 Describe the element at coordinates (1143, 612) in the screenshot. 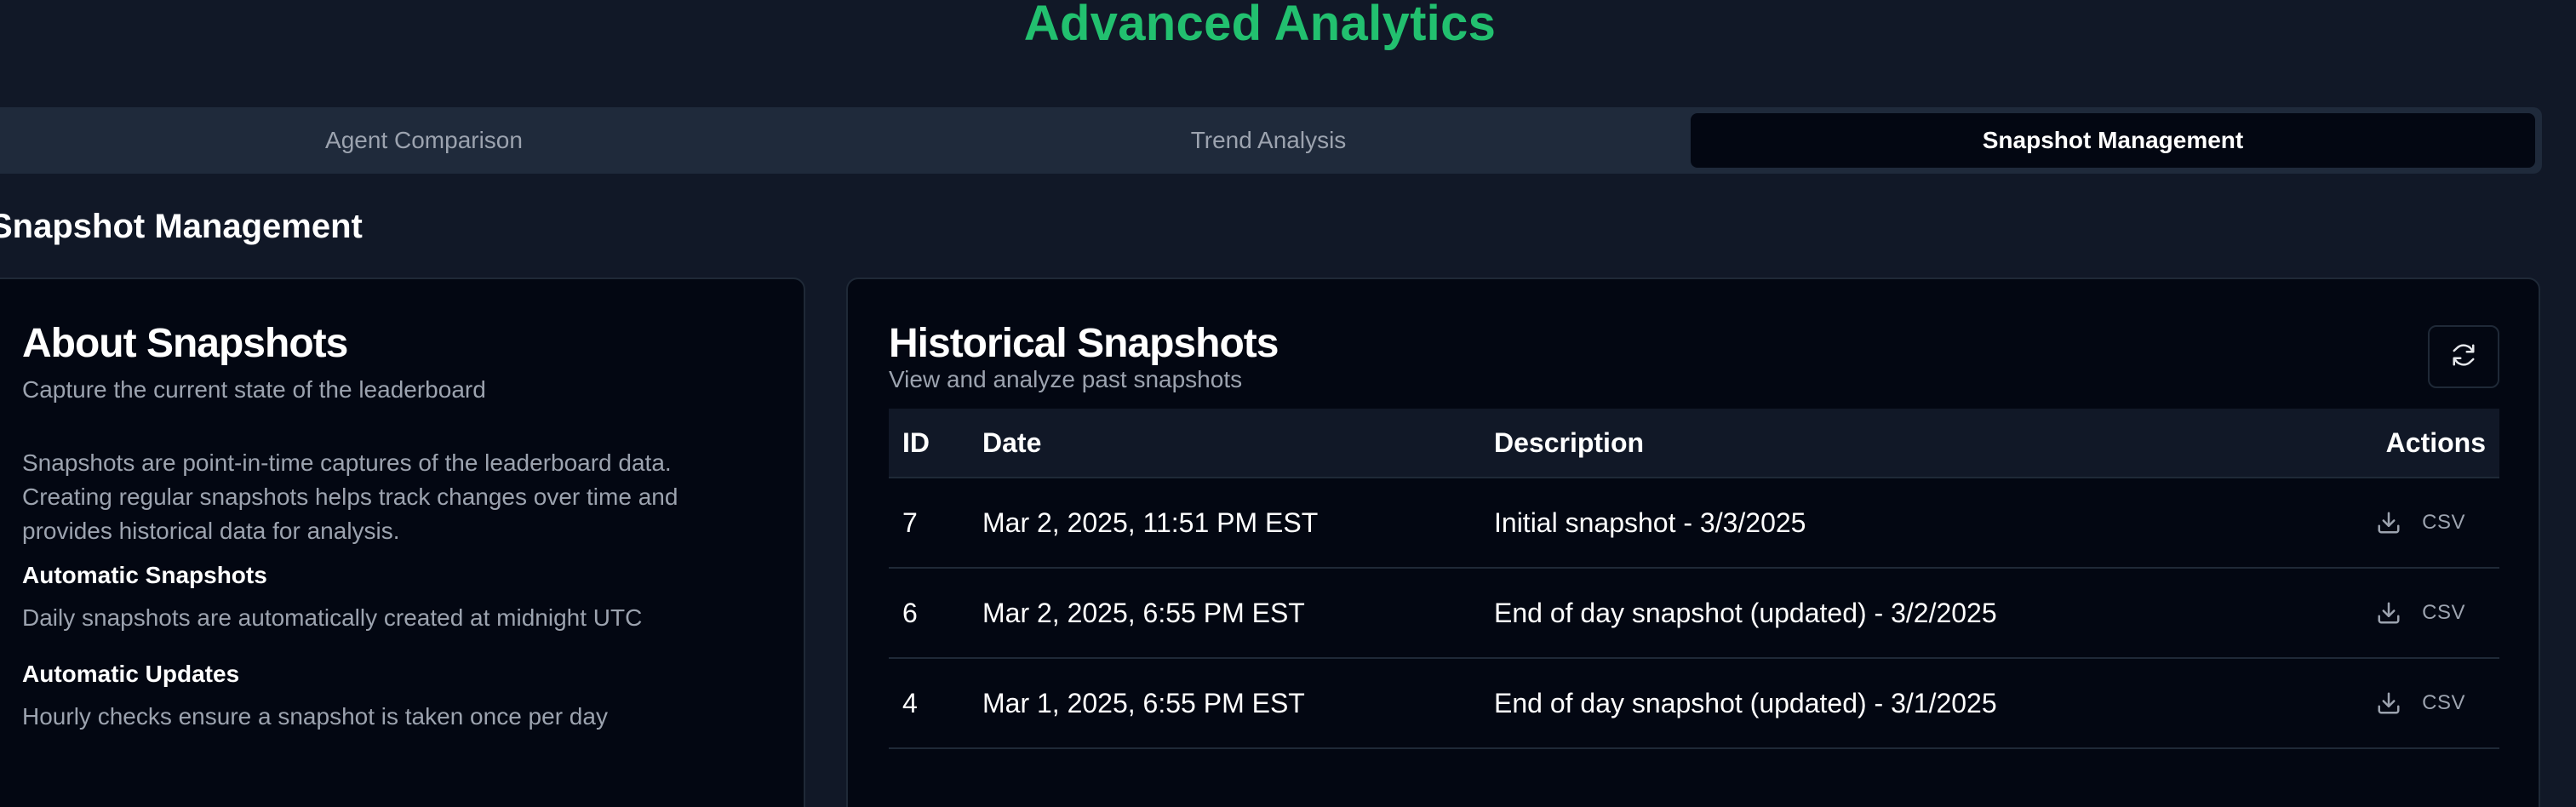

I see `row-date: Mar 2, 2025, 6:55 PM EST` at that location.